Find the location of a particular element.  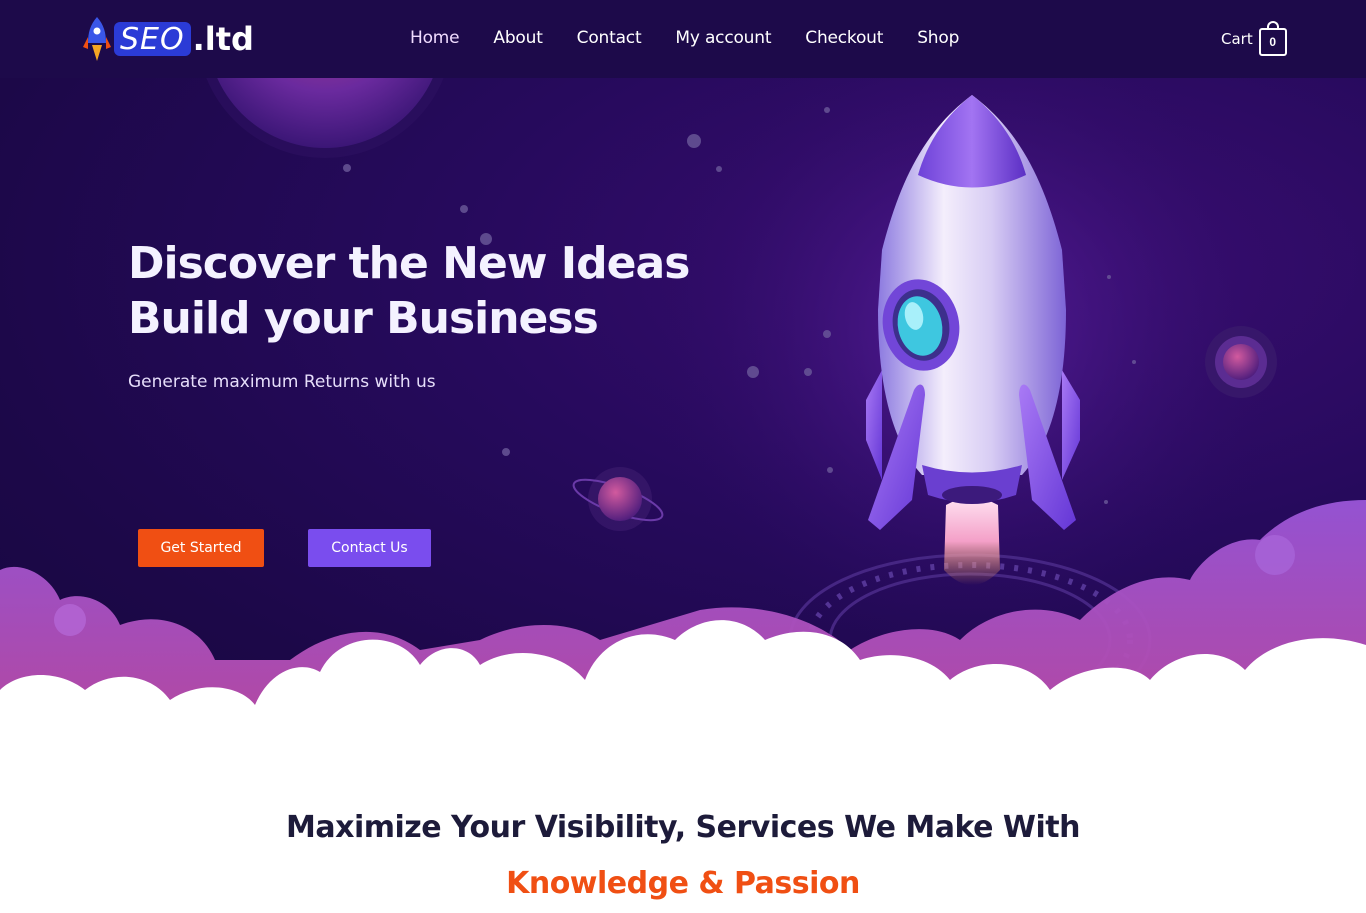

get-started-button: Get Started is located at coordinates (201, 548).